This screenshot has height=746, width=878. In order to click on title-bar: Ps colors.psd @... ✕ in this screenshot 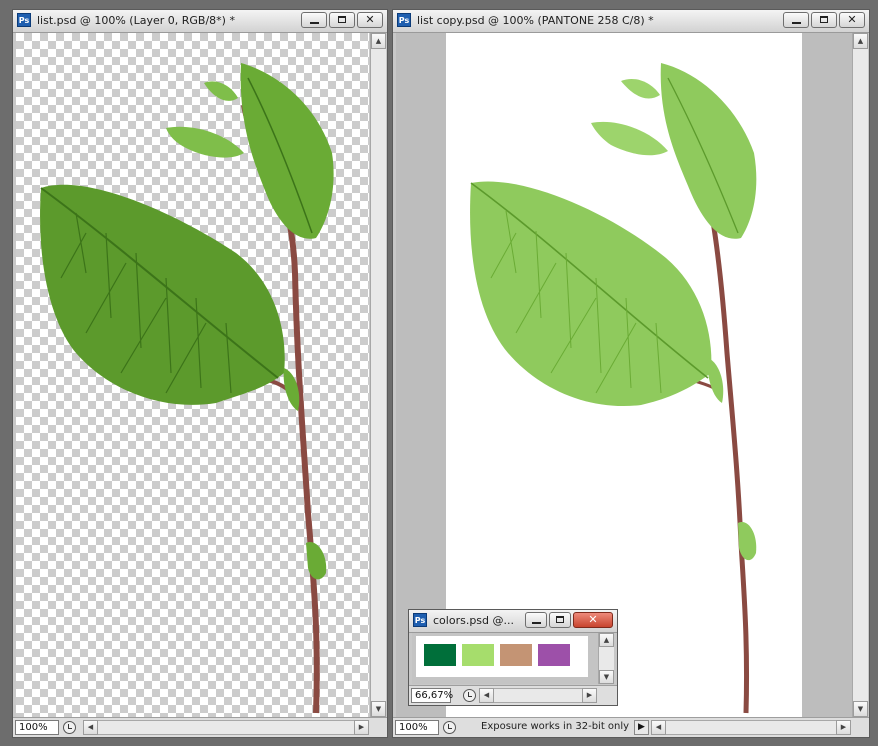, I will do `click(513, 621)`.